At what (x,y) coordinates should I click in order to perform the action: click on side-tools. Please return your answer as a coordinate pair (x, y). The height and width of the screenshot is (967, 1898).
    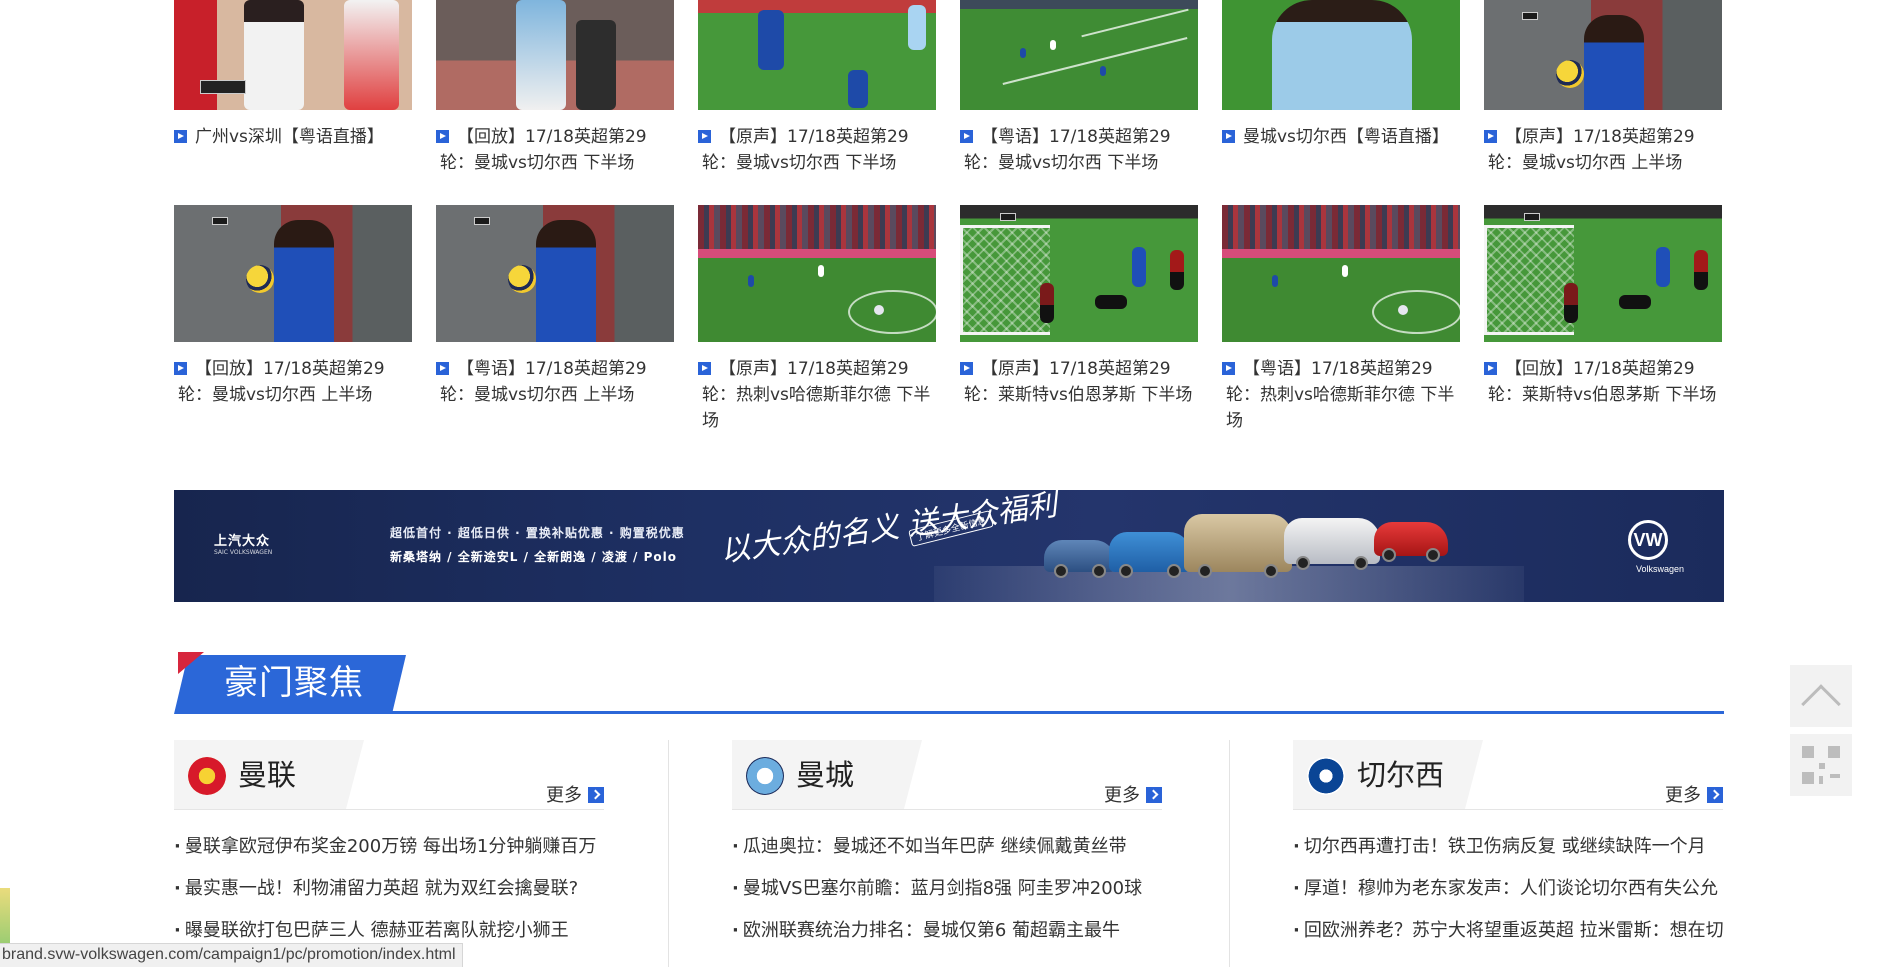
    Looking at the image, I should click on (1821, 734).